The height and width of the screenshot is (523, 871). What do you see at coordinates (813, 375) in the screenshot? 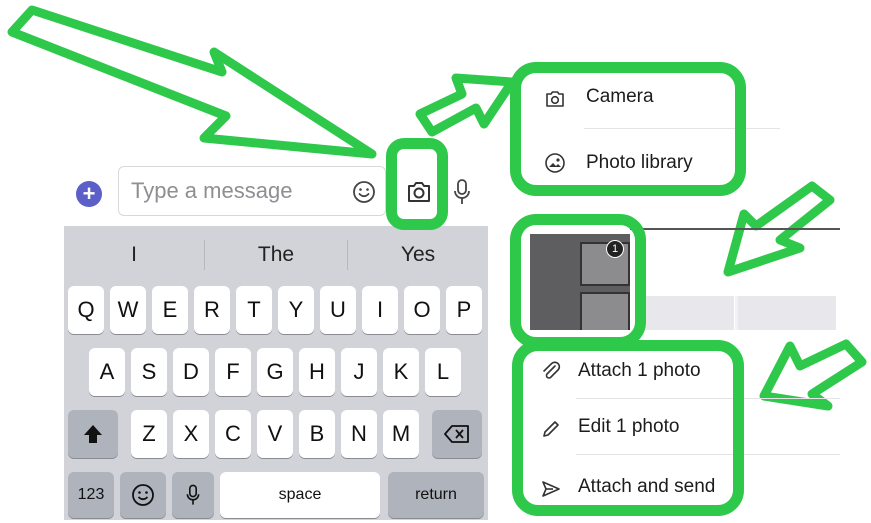
I see `arrow-to-photo-menu` at bounding box center [813, 375].